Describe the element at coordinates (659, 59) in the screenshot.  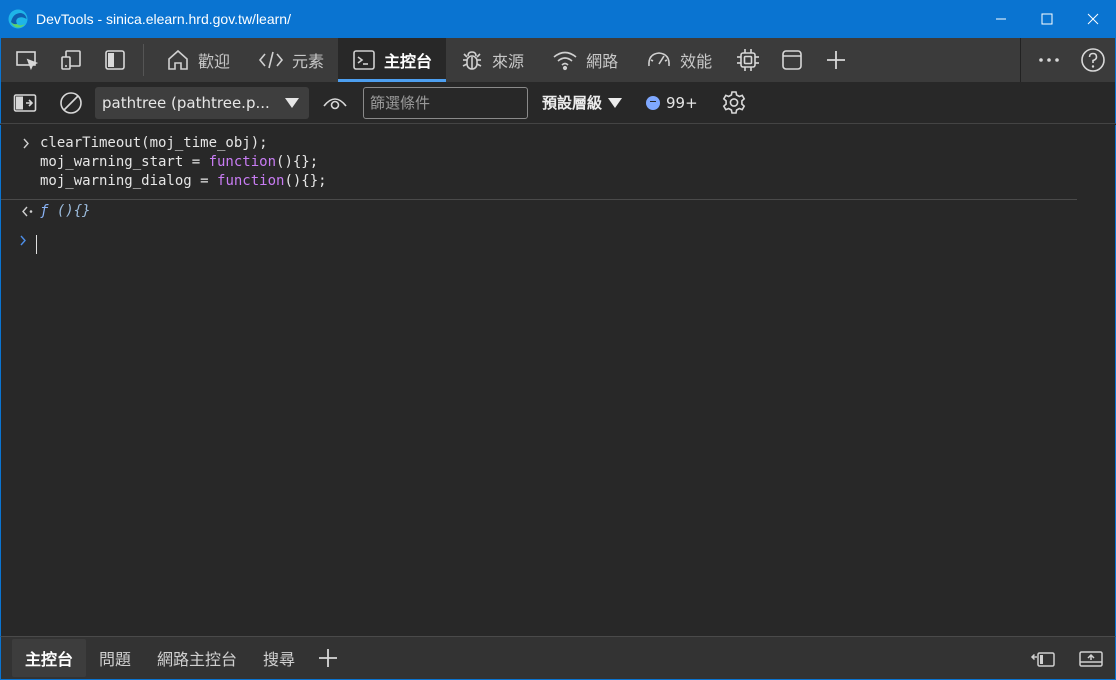
I see `gauge-icon` at that location.